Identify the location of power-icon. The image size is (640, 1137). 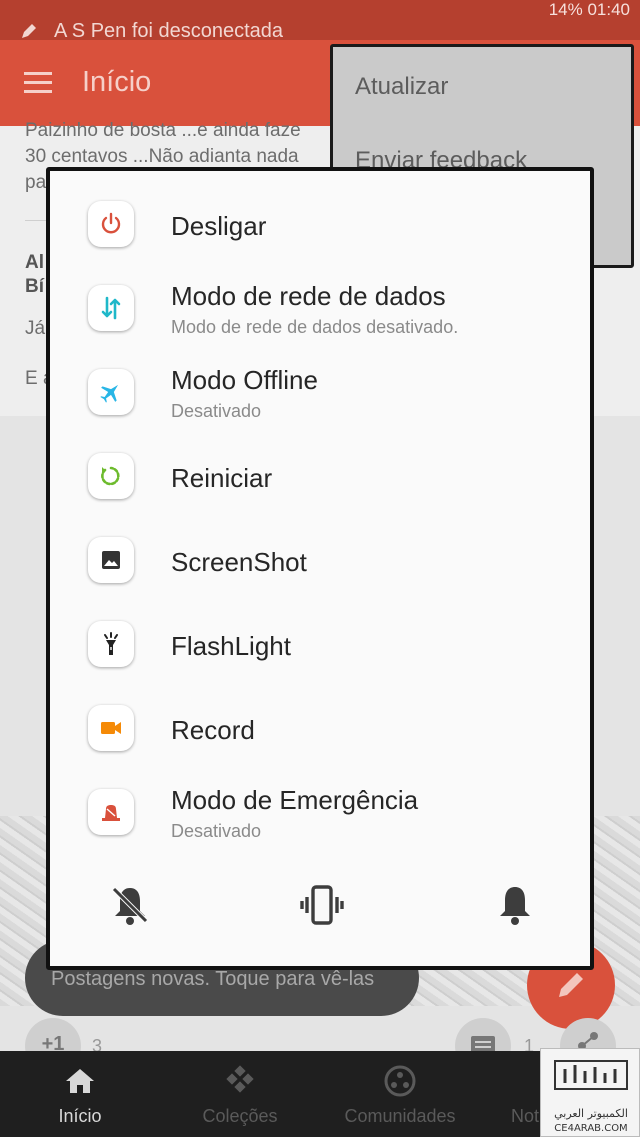
(111, 224).